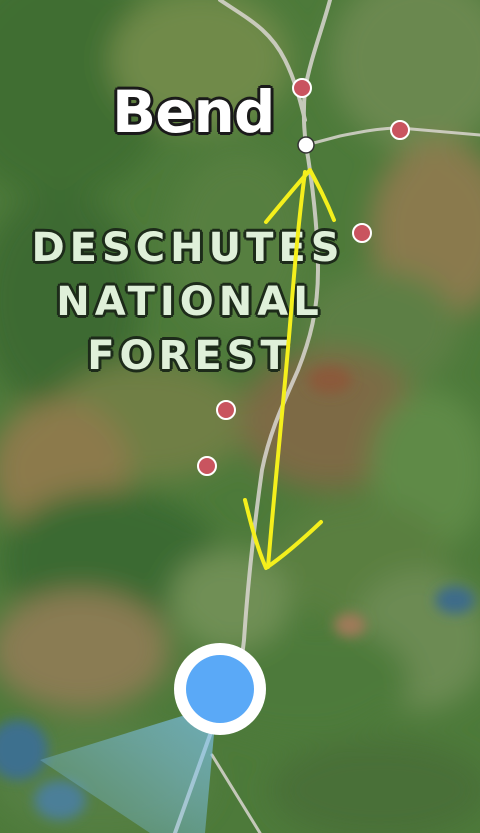 The width and height of the screenshot is (480, 833). I want to click on location-layer, so click(153, 738).